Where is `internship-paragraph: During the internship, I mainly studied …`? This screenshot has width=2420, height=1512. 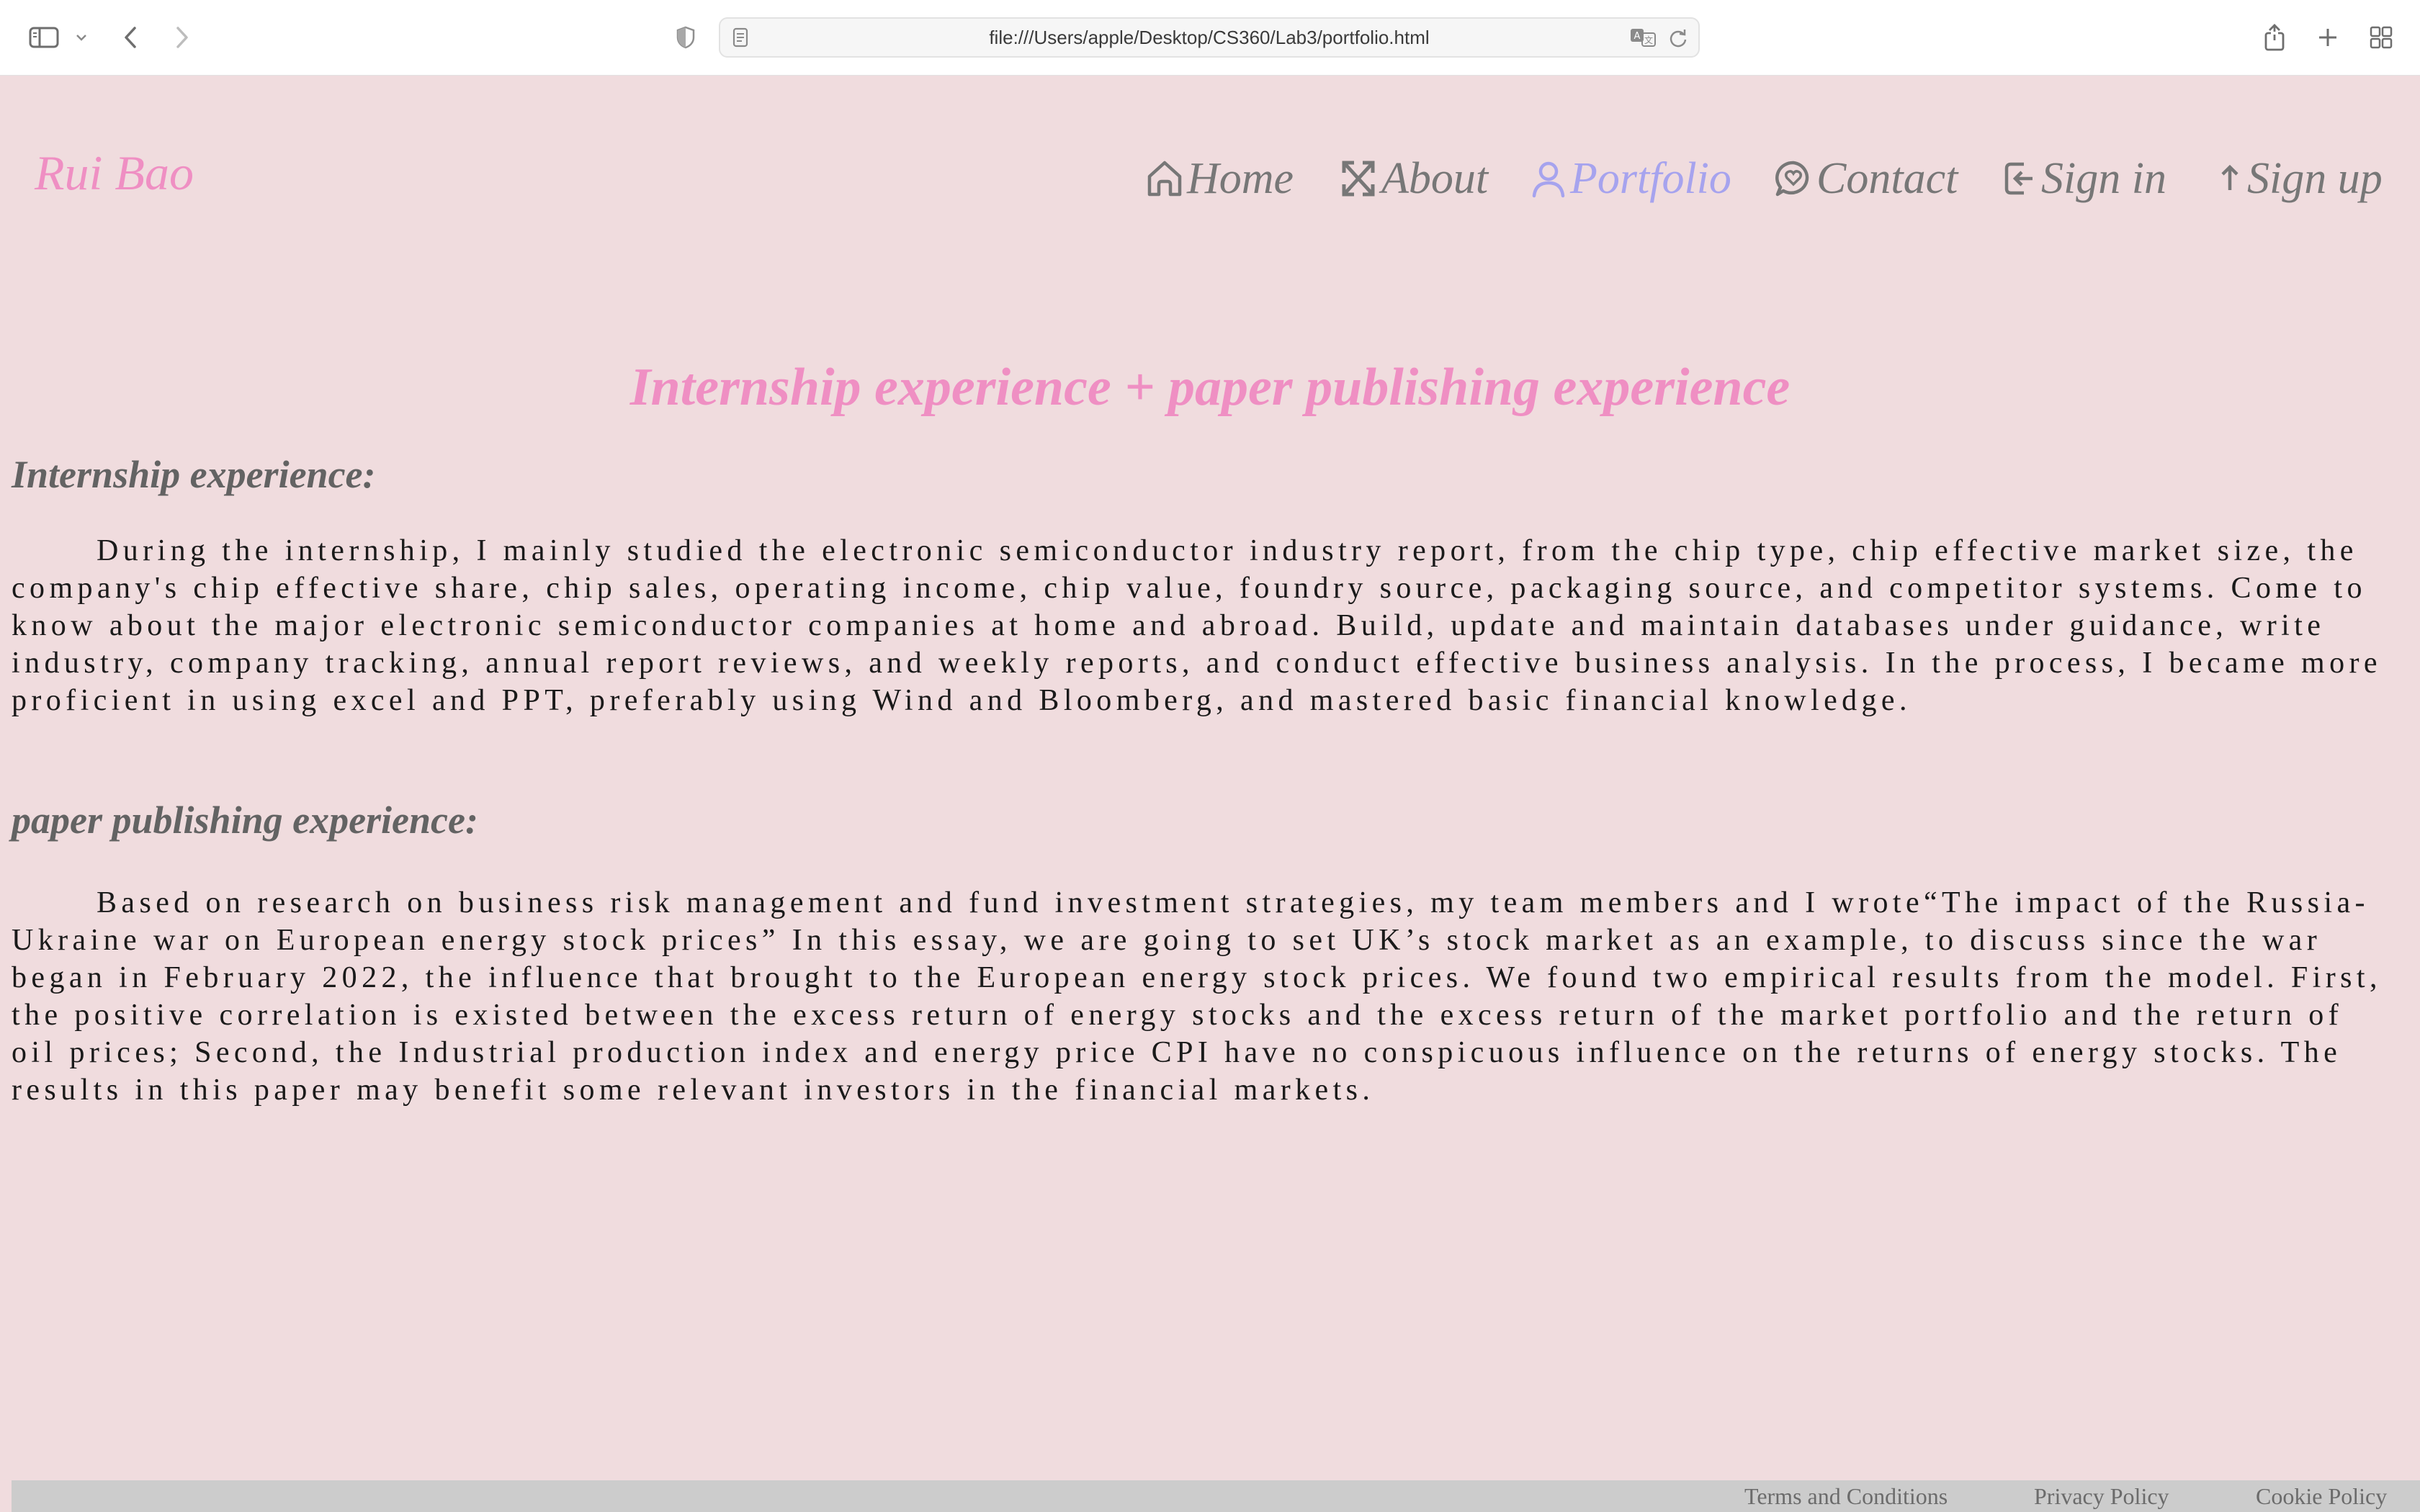 internship-paragraph: During the internship, I mainly studied … is located at coordinates (1197, 625).